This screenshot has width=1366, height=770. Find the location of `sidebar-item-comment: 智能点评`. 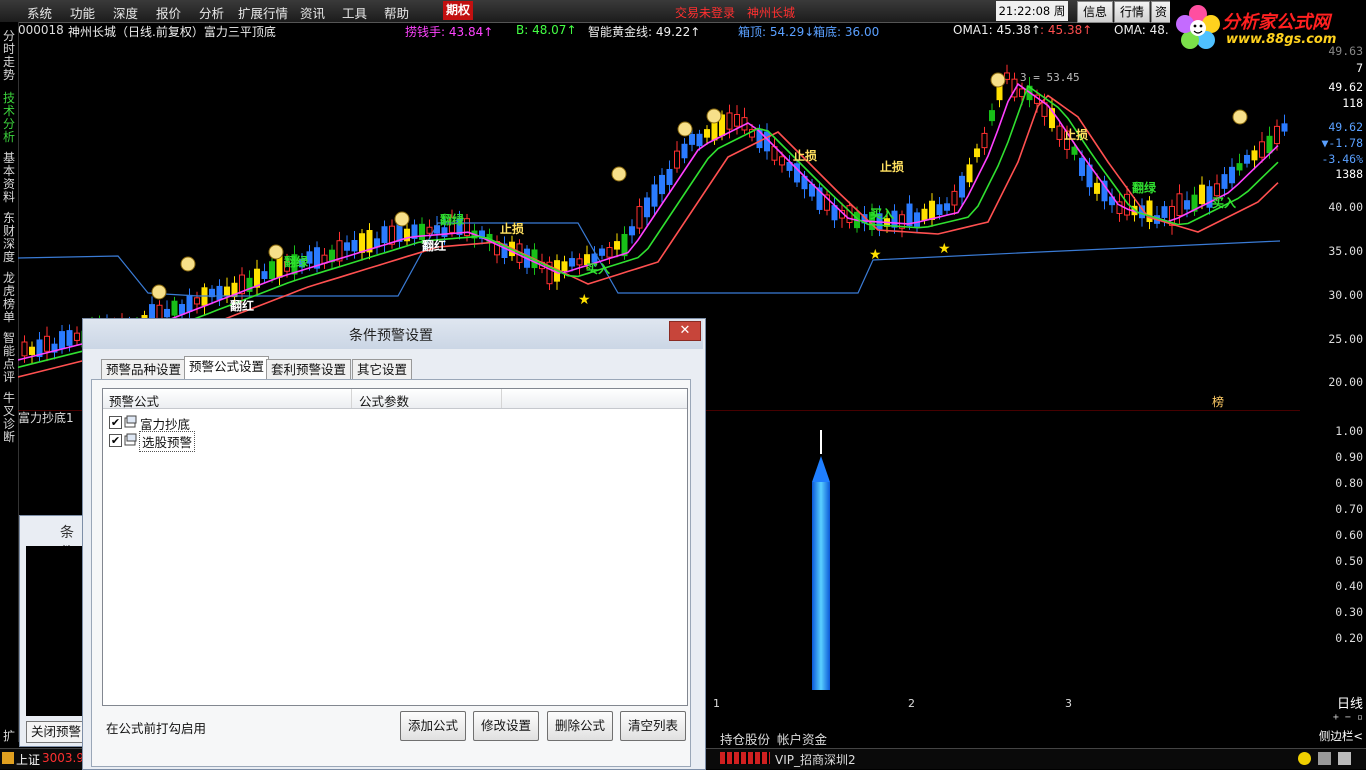

sidebar-item-comment: 智能点评 is located at coordinates (9, 358).